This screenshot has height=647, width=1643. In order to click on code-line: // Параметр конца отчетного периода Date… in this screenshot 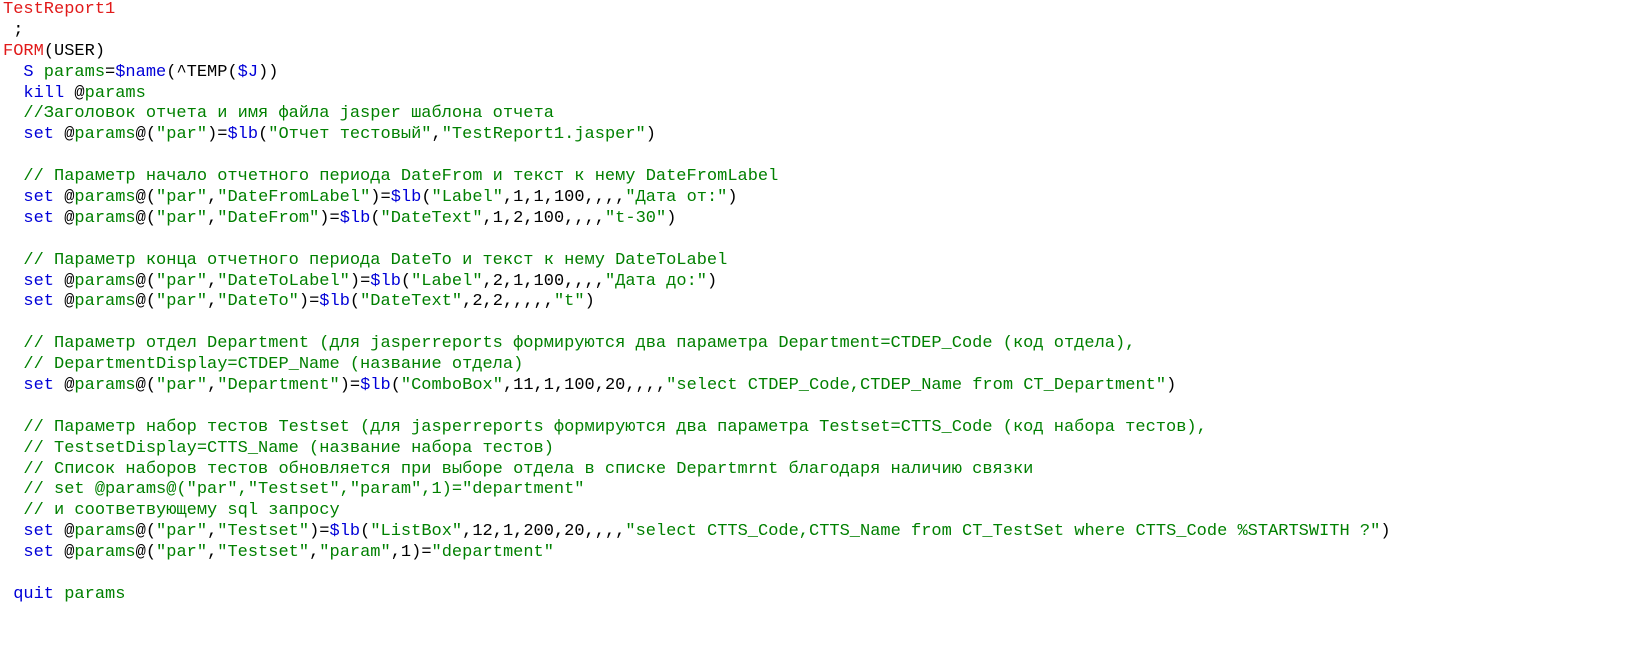, I will do `click(821, 261)`.